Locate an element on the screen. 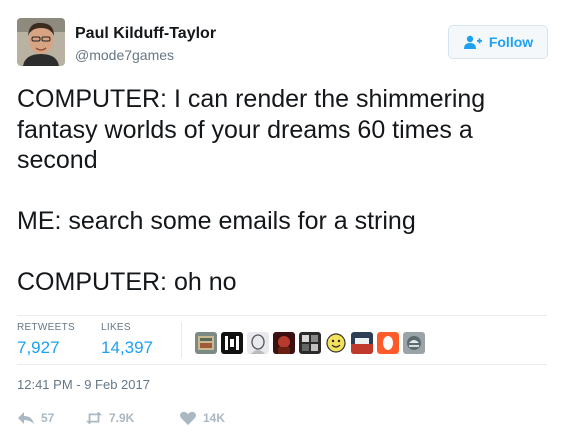 This screenshot has width=564, height=443. retweets-count: 7,927 is located at coordinates (38, 347).